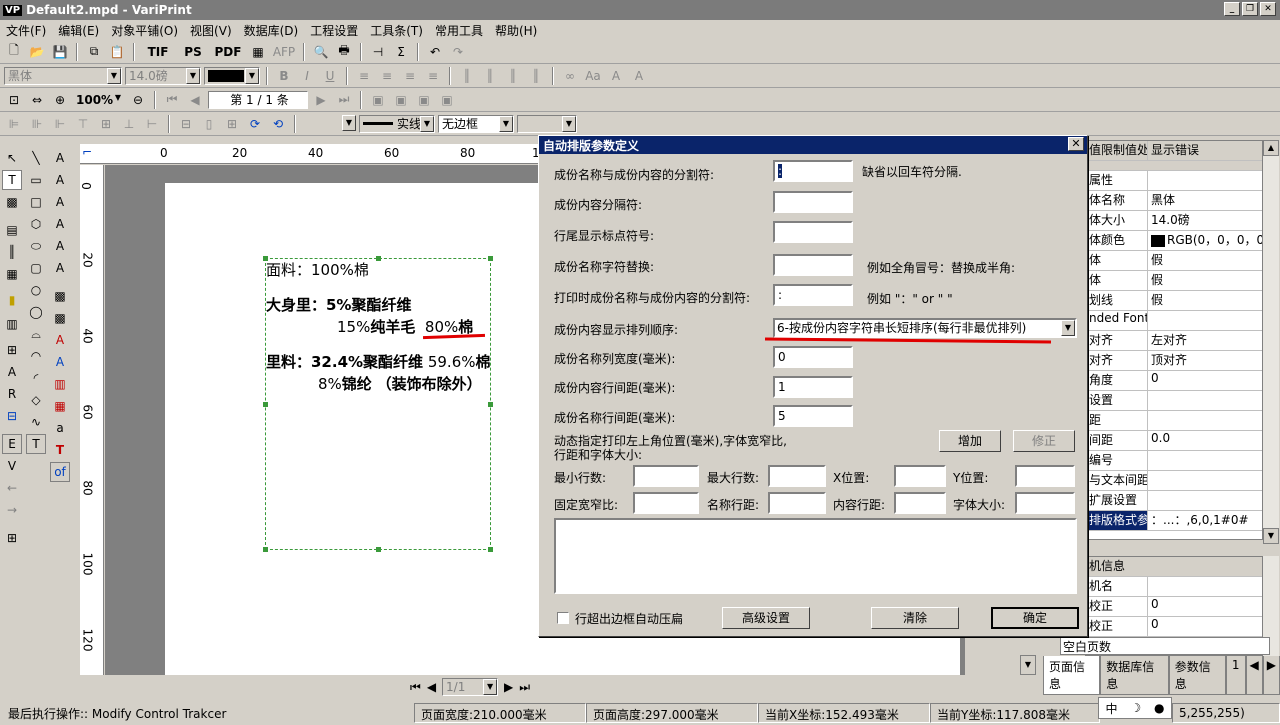 The width and height of the screenshot is (1280, 725). Describe the element at coordinates (83, 124) in the screenshot. I see `align-obj-top-icon: ⊤` at that location.